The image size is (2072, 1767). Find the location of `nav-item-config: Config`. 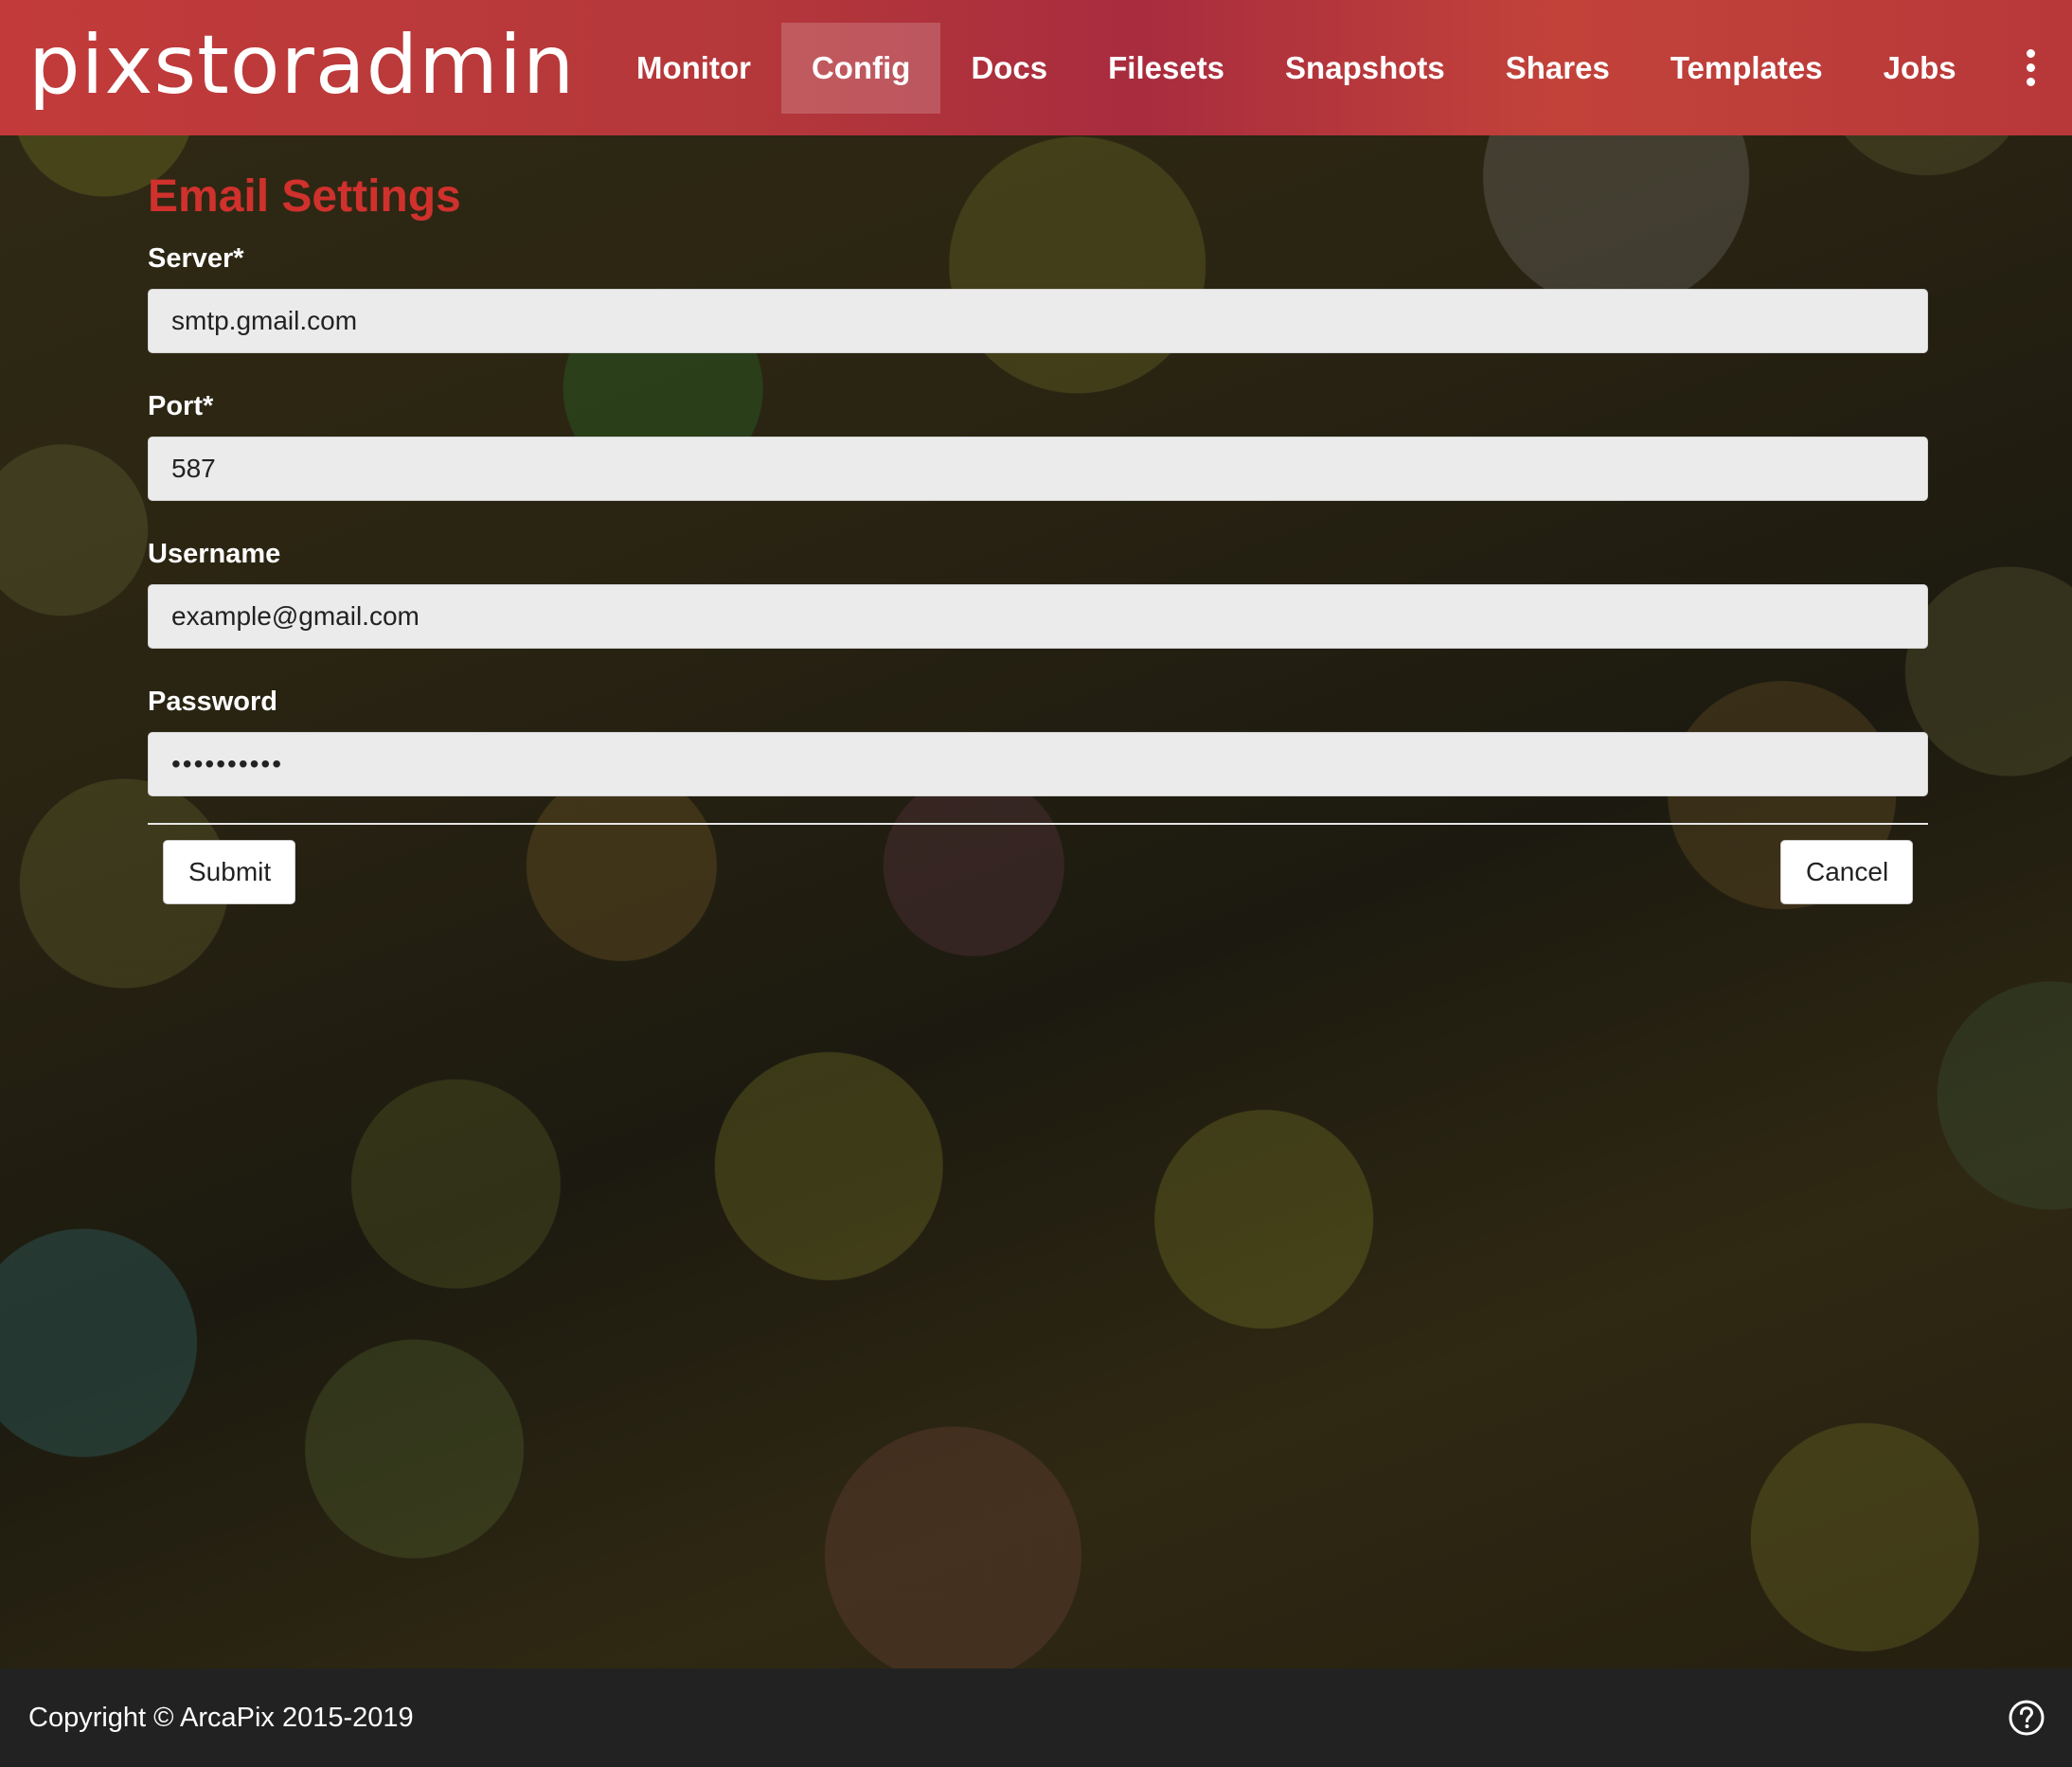

nav-item-config: Config is located at coordinates (860, 68).